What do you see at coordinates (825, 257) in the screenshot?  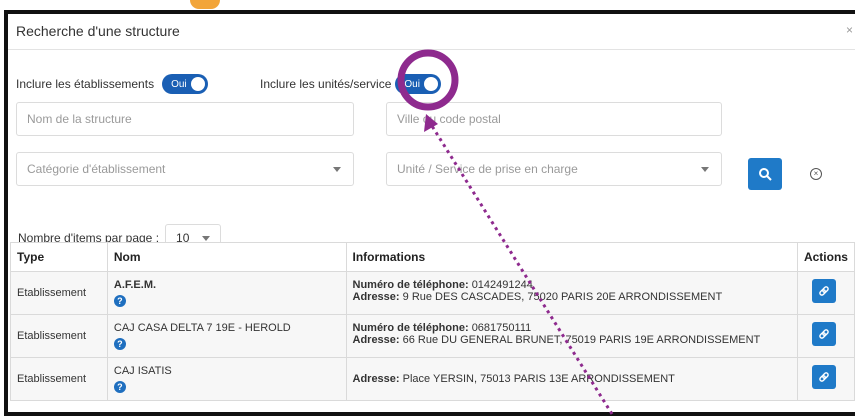 I see `column-header-actions: Actions` at bounding box center [825, 257].